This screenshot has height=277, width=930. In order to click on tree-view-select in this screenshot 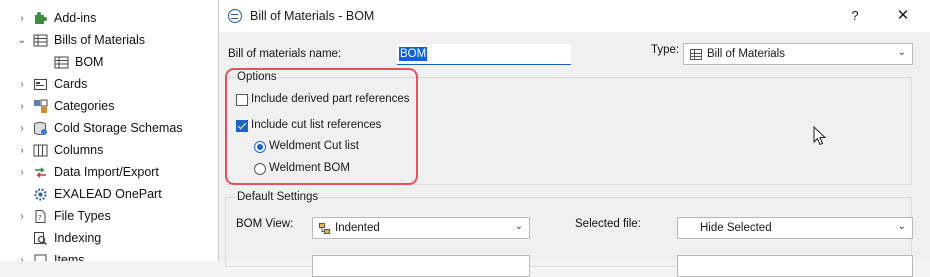, I will do `click(421, 266)`.